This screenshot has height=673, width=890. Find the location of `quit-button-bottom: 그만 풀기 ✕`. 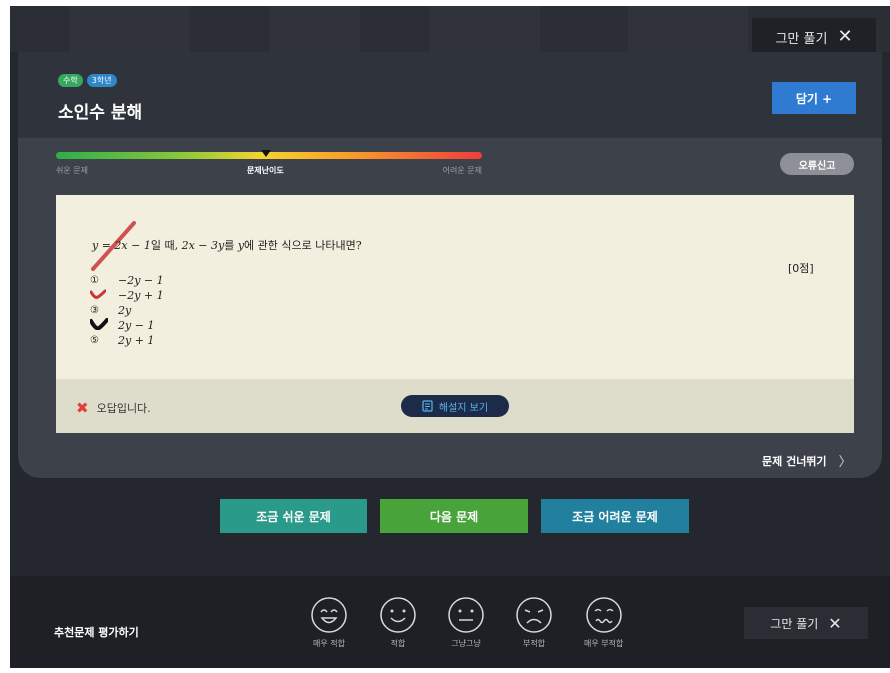

quit-button-bottom: 그만 풀기 ✕ is located at coordinates (806, 623).